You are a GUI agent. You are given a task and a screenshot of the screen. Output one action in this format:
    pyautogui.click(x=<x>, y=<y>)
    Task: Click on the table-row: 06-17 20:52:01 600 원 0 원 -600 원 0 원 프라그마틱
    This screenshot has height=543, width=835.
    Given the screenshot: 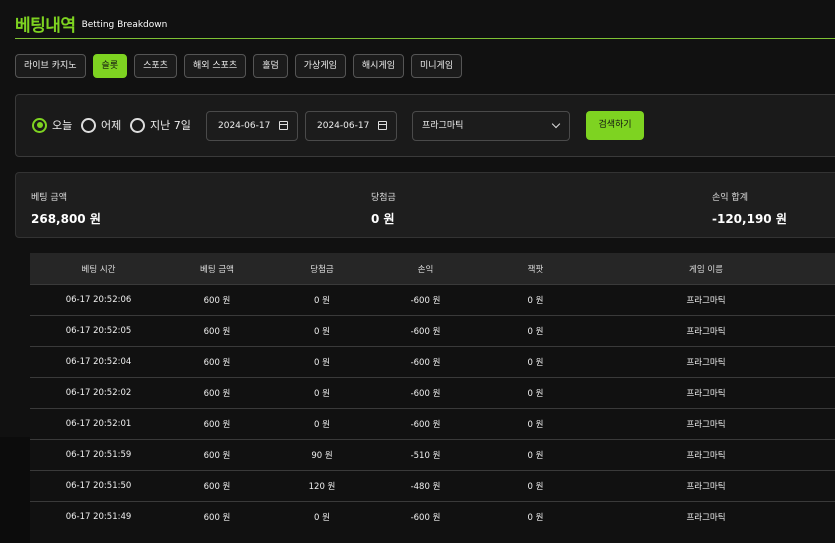 What is the action you would take?
    pyautogui.click(x=432, y=423)
    